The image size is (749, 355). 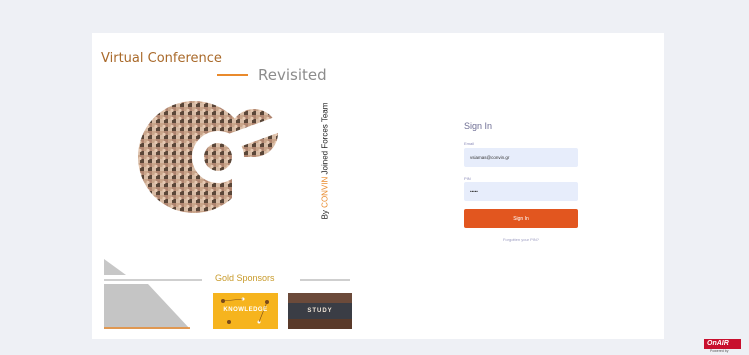 I want to click on gold-sponsors-rule-left, so click(x=153, y=280).